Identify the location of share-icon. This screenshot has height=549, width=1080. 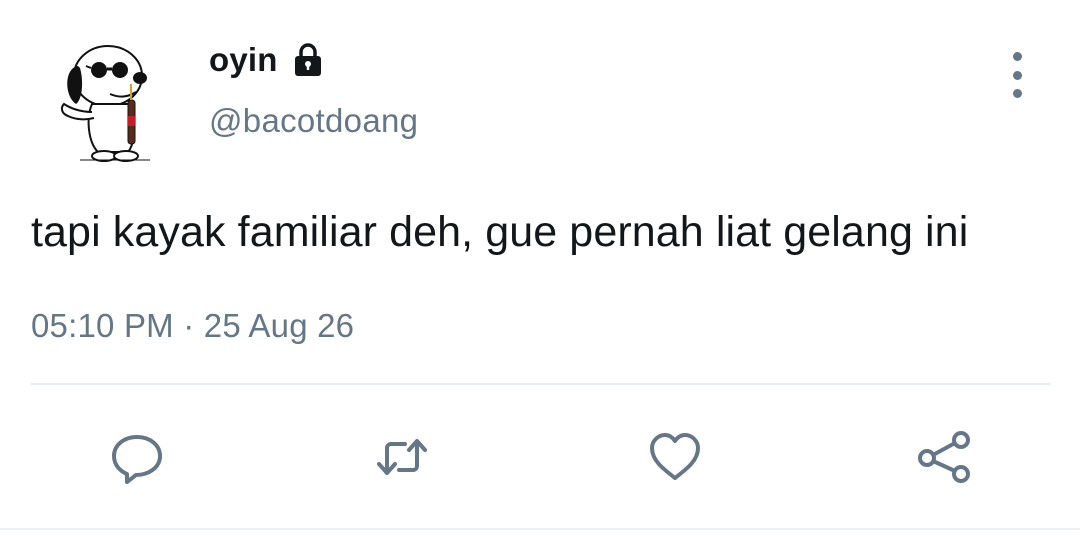
(944, 457).